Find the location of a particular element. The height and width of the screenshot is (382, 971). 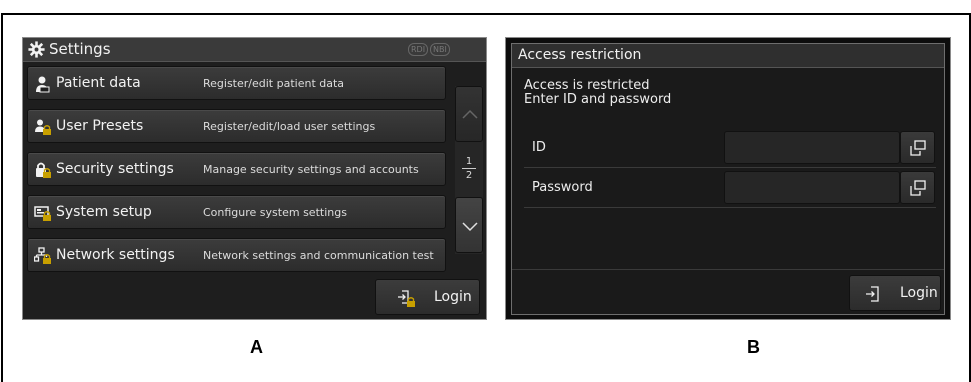

menu-item-description: Configure system settings is located at coordinates (275, 212).